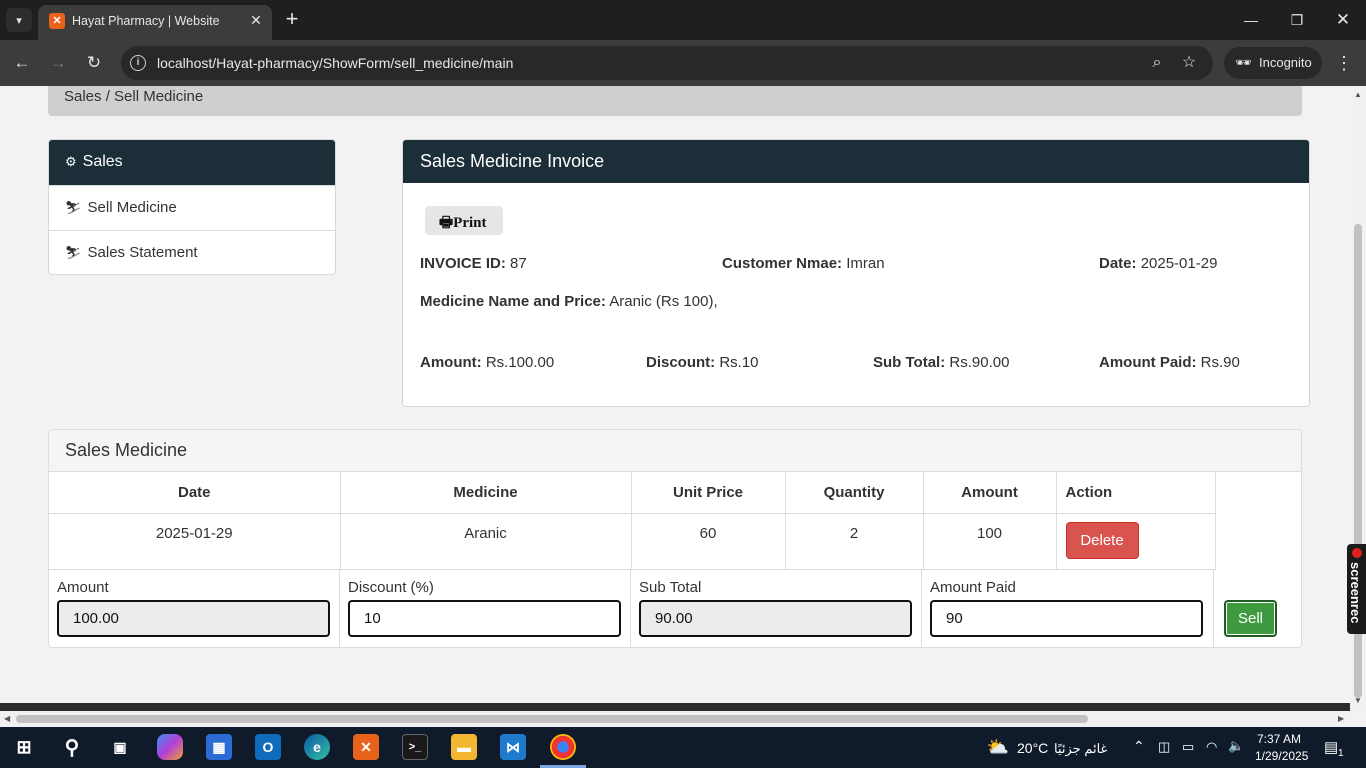 This screenshot has height=768, width=1366. What do you see at coordinates (1080, 749) in the screenshot?
I see `weather-condition: غائم جزئيًا` at bounding box center [1080, 749].